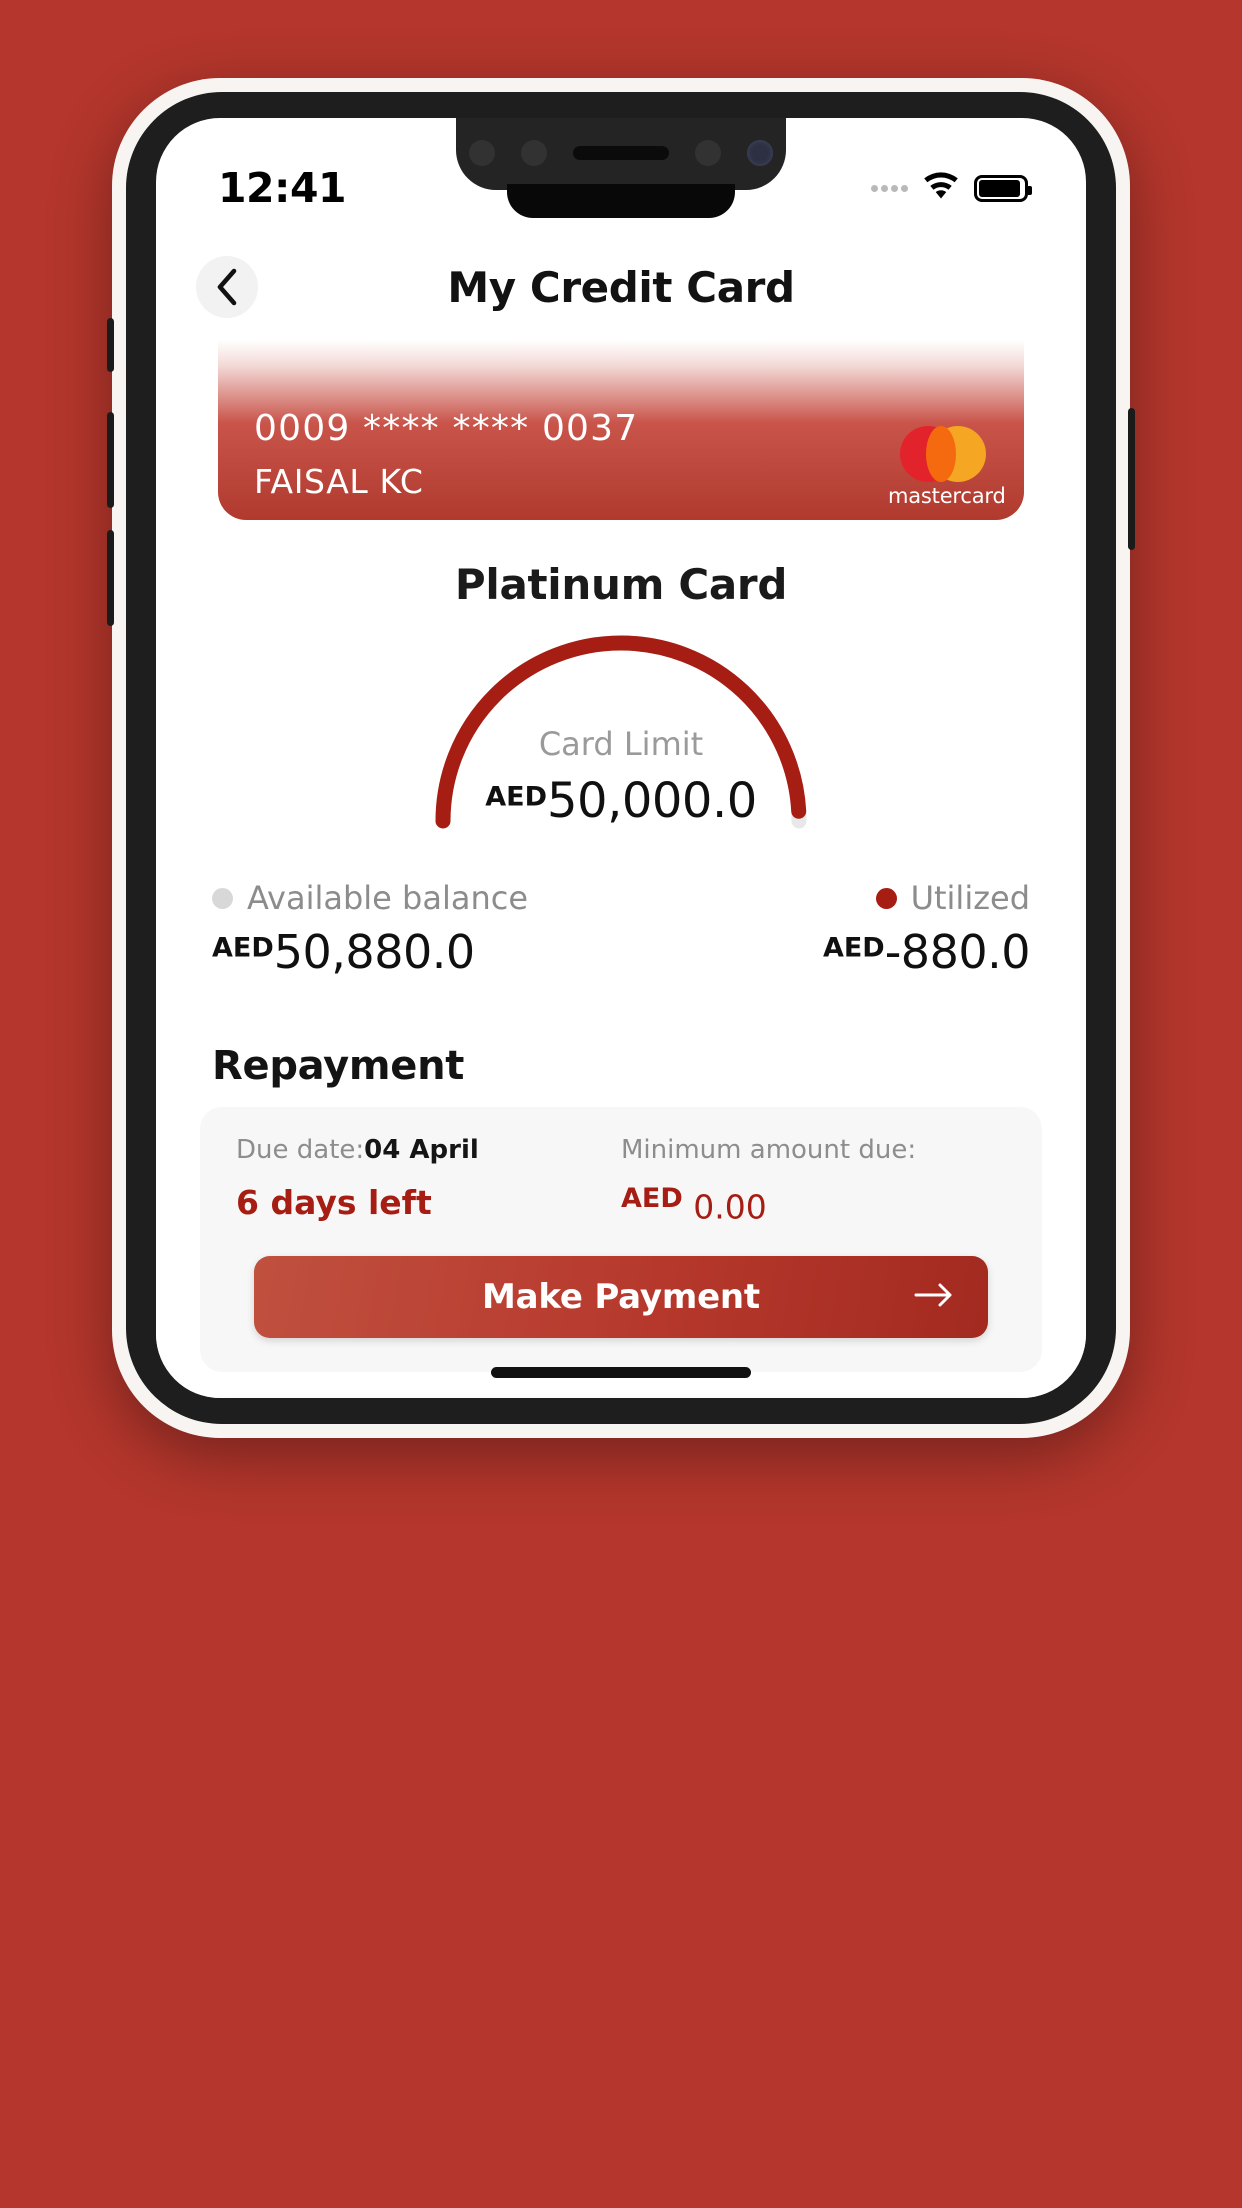 The height and width of the screenshot is (2208, 1242). Describe the element at coordinates (300, 1150) in the screenshot. I see `due-date-label: Due date:` at that location.